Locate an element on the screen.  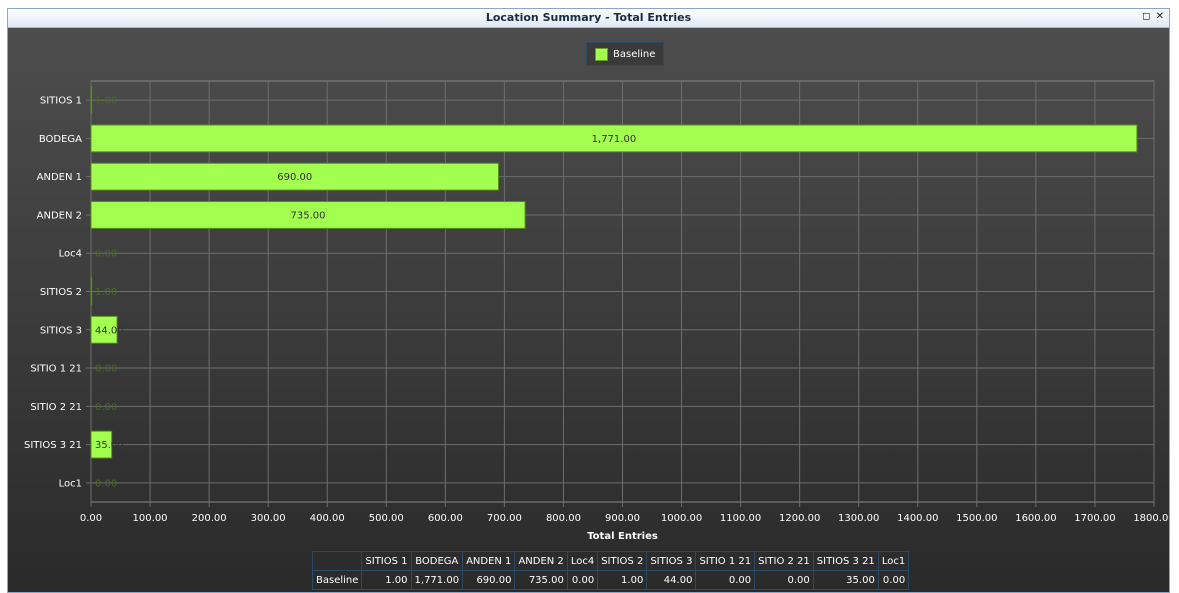
table-column-header: SITIOS 2 is located at coordinates (622, 561).